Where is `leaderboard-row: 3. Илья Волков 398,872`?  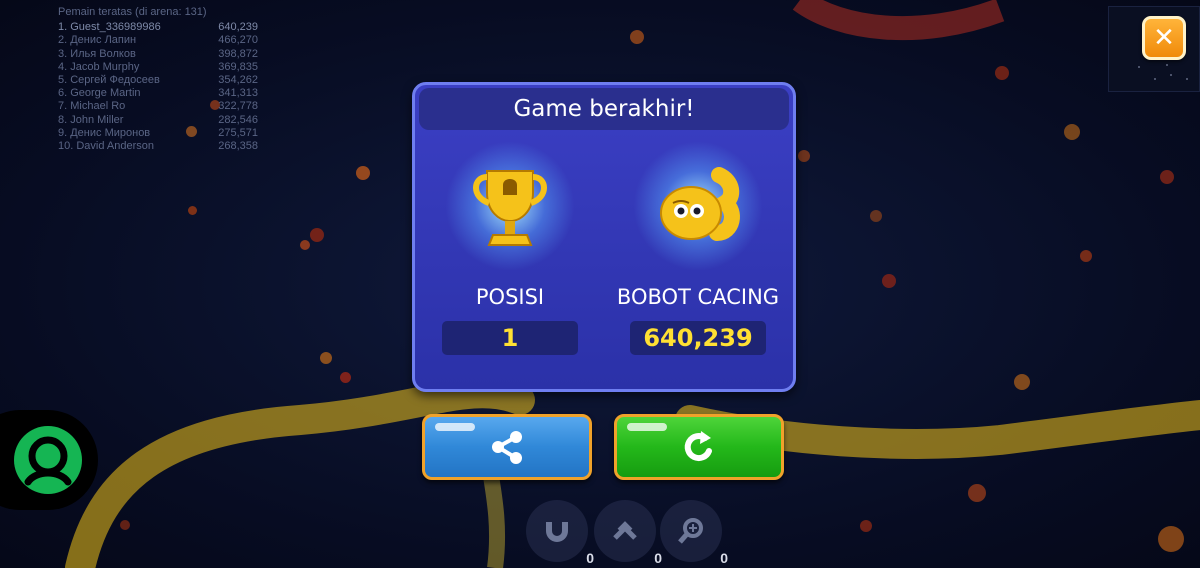
leaderboard-row: 3. Илья Волков 398,872 is located at coordinates (158, 54).